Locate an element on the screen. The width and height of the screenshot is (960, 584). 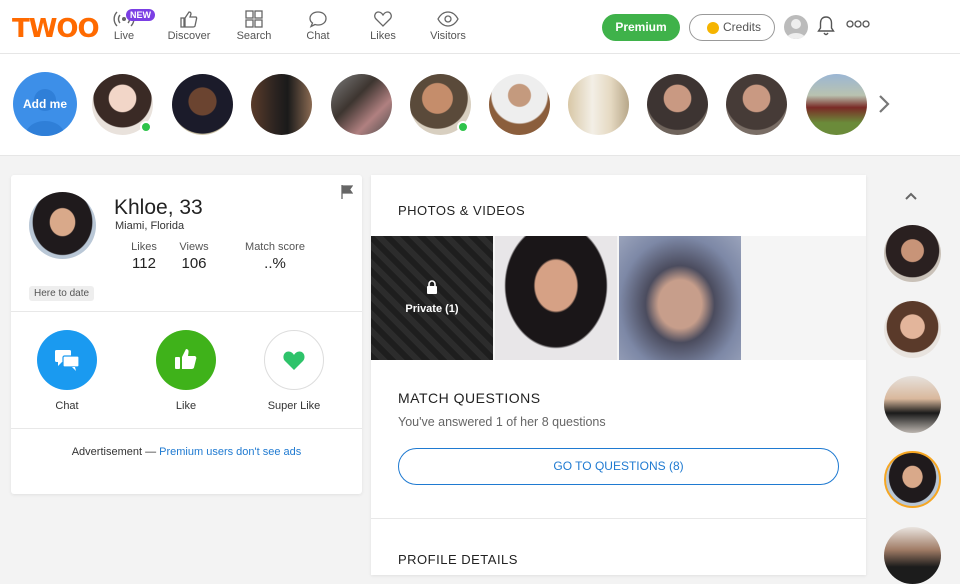
chat-icon is located at coordinates (67, 360).